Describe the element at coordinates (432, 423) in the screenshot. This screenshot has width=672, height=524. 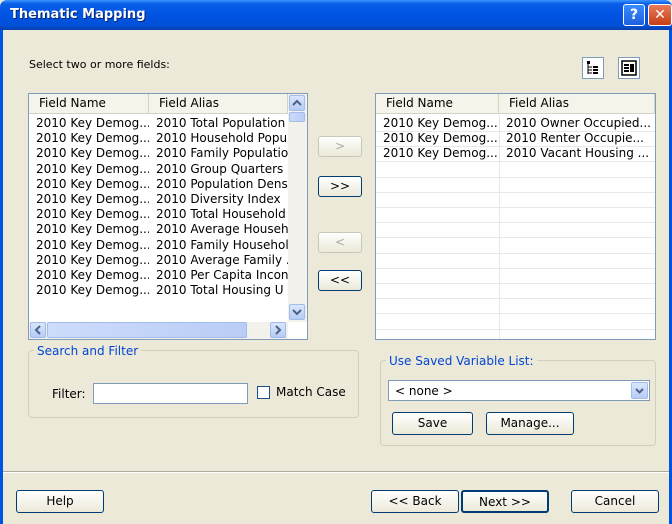
I see `save-list-button: Save` at that location.